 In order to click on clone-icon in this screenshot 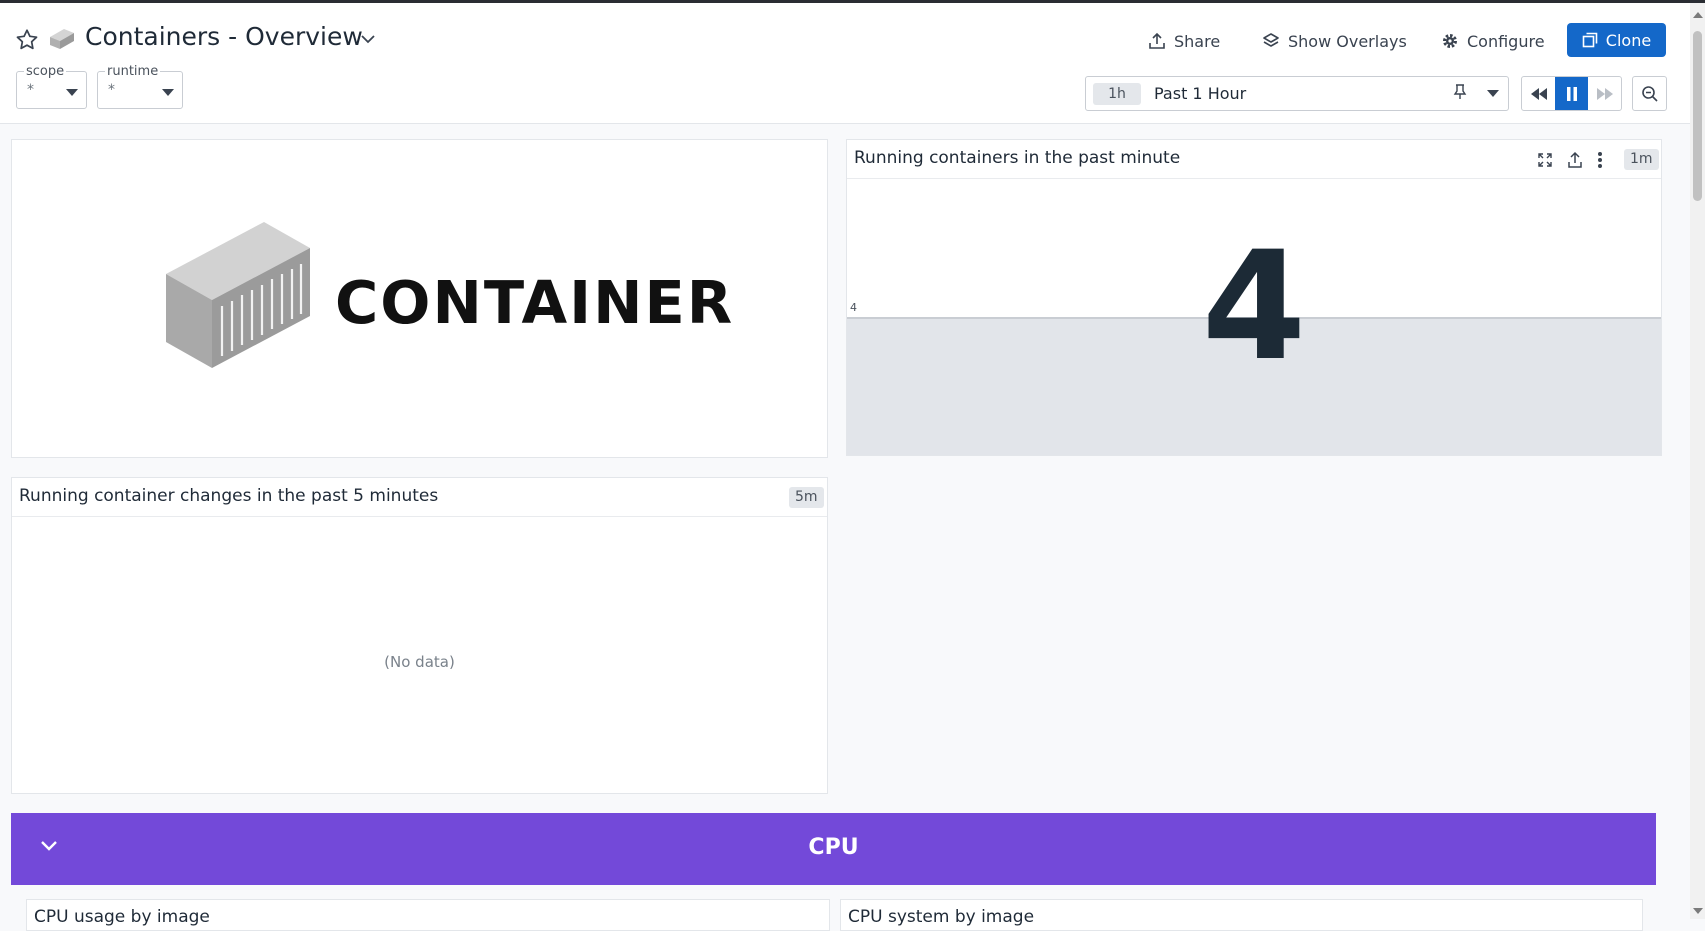, I will do `click(1590, 40)`.